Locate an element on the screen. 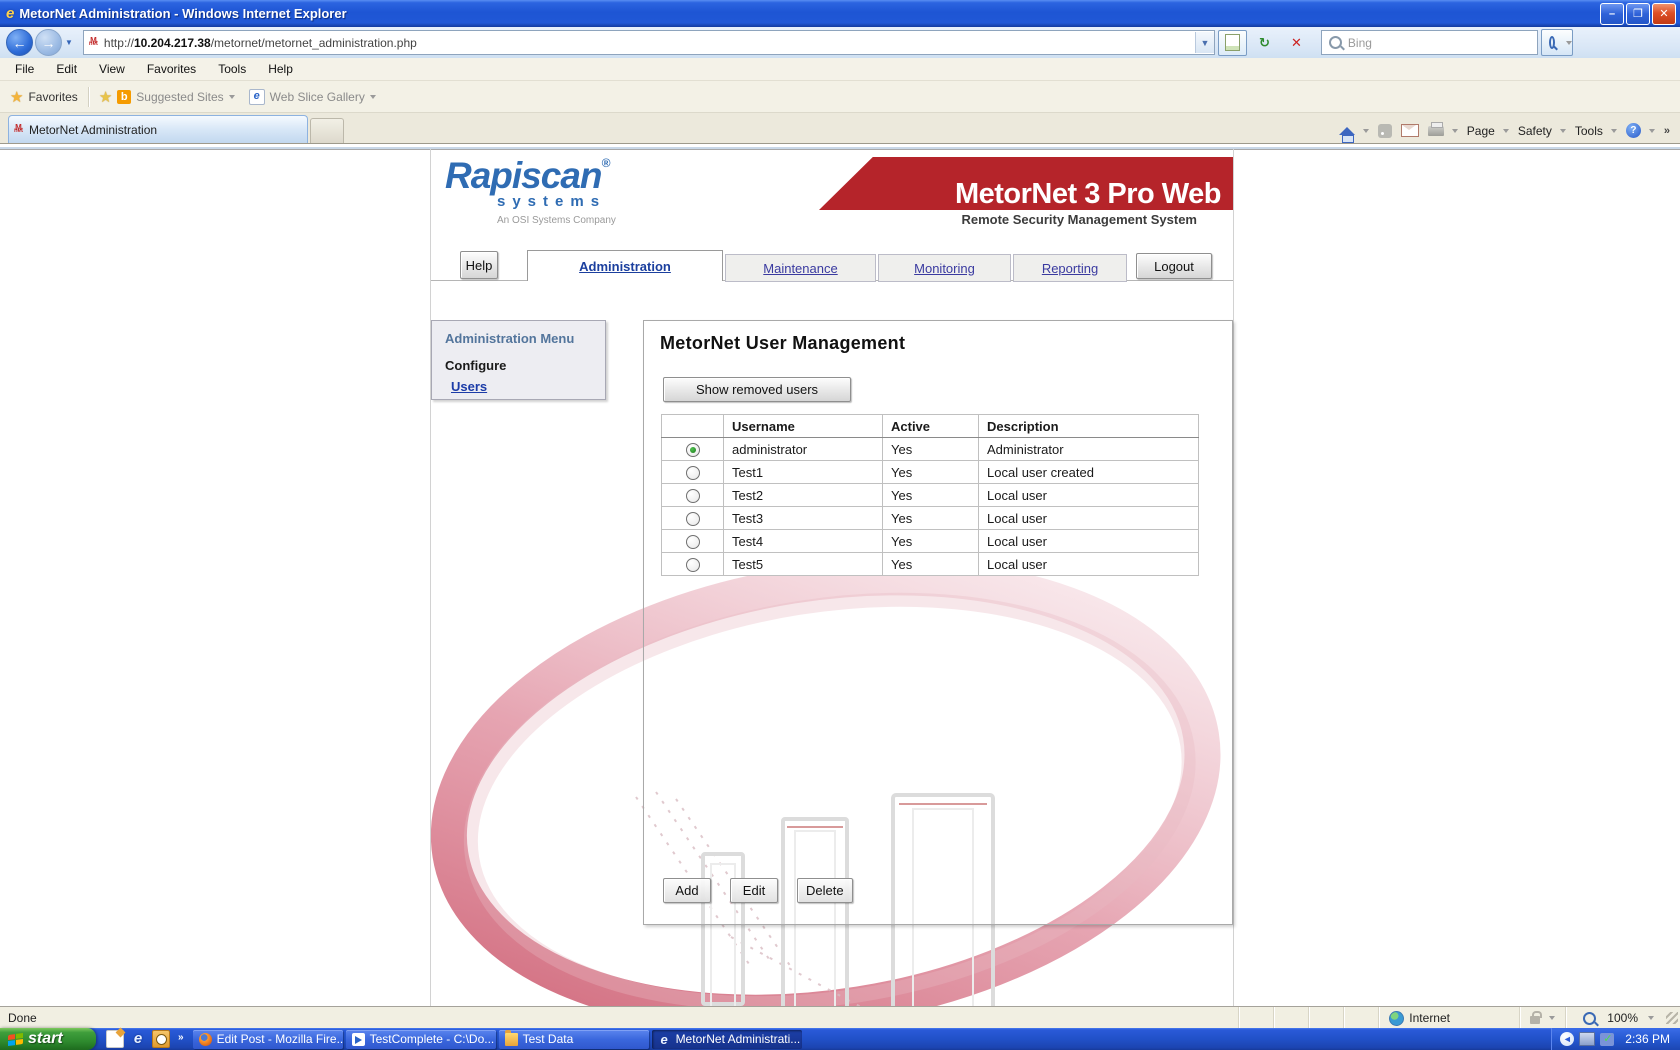  column-active: Active is located at coordinates (930, 426).